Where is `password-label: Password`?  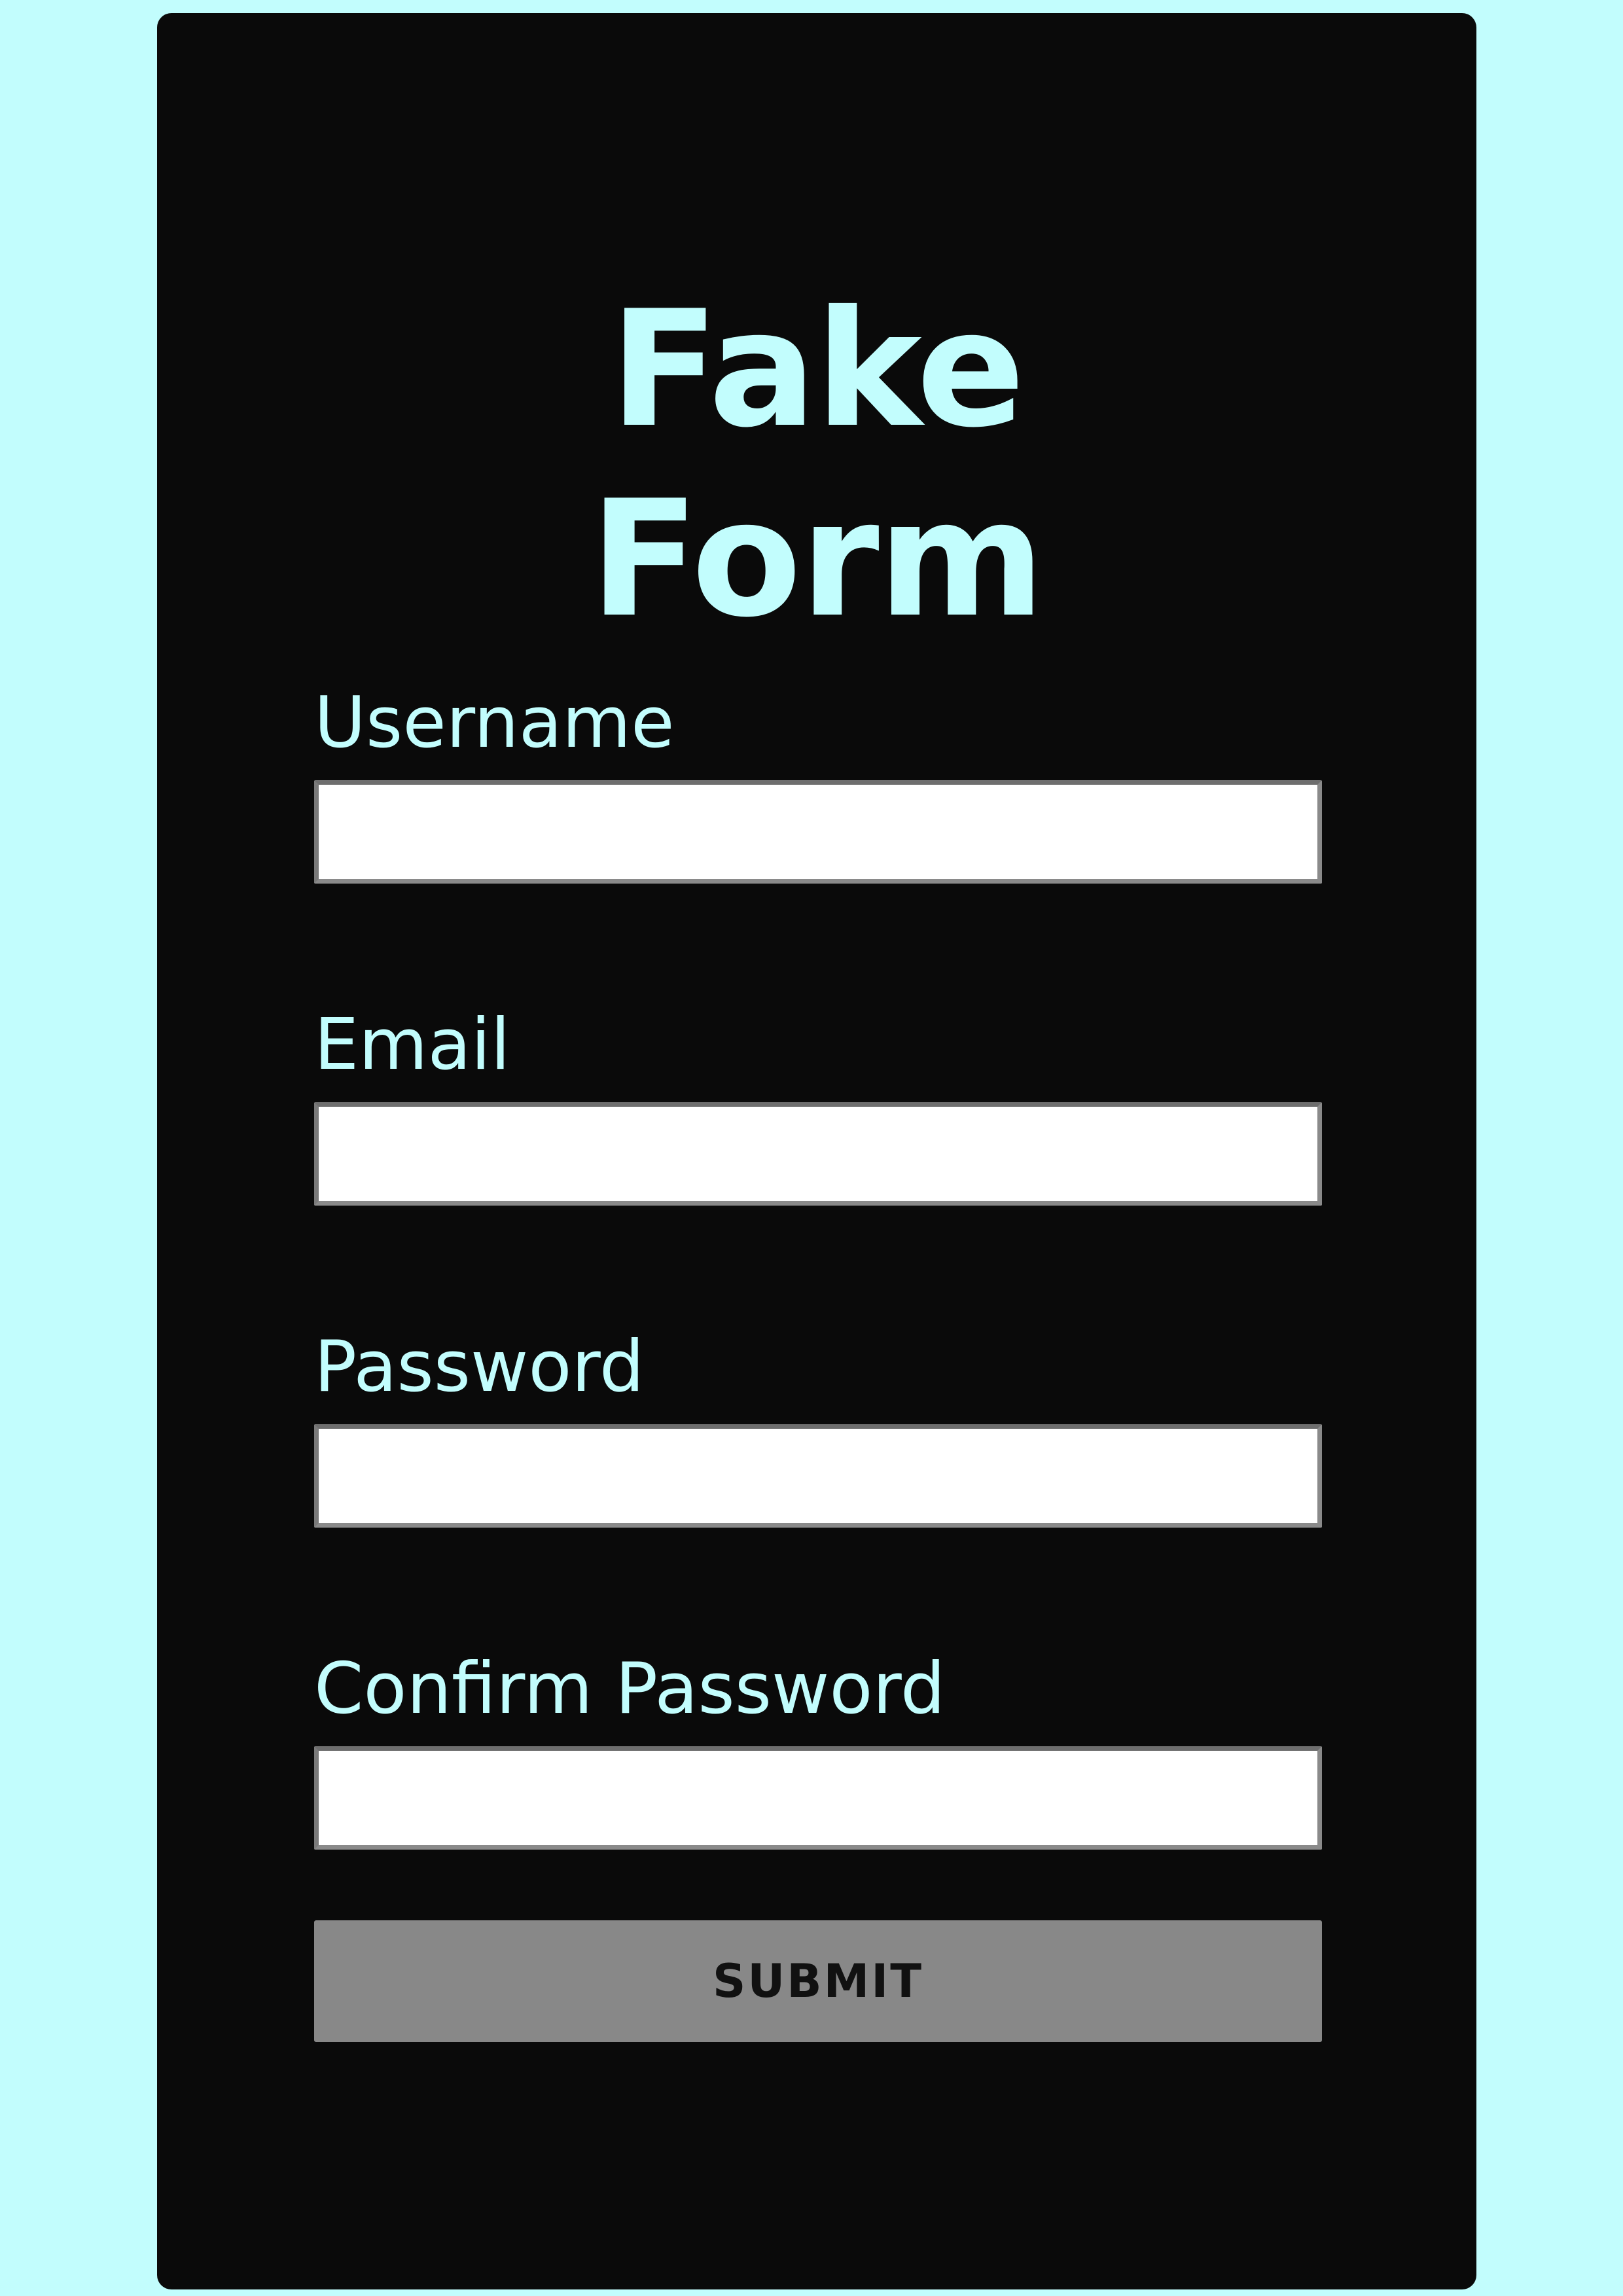 password-label: Password is located at coordinates (479, 1367).